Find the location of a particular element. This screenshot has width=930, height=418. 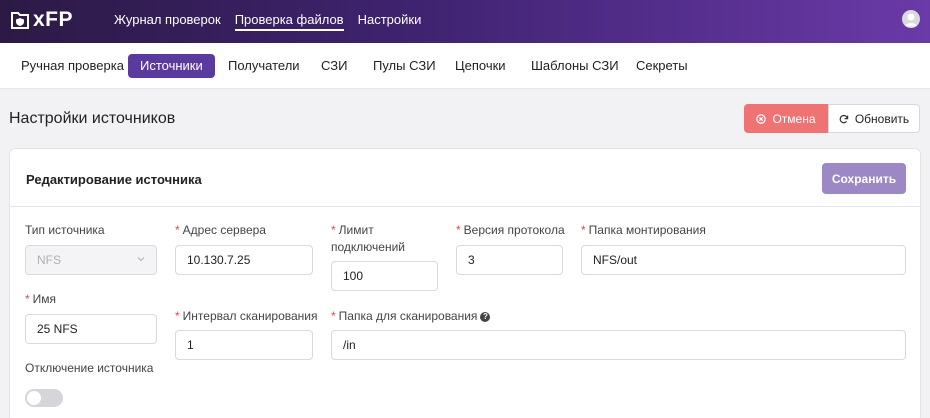

cancel-label: Отмена is located at coordinates (794, 118).